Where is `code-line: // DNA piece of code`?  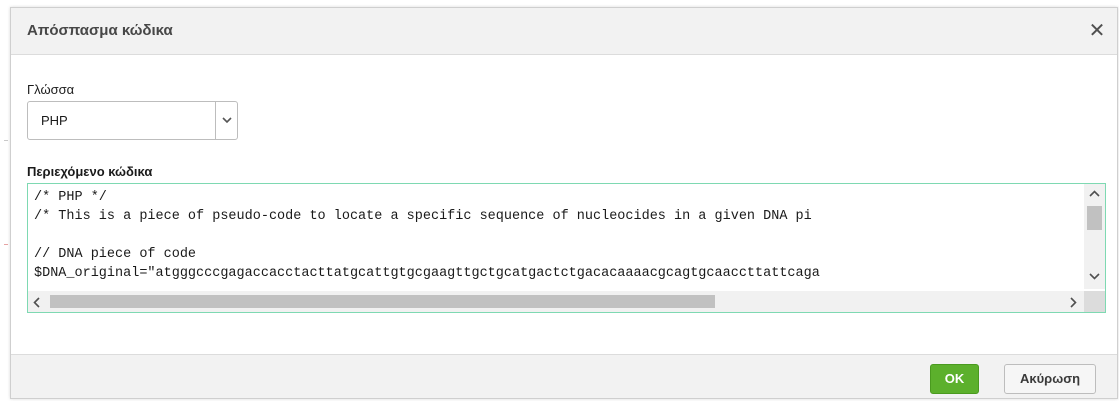 code-line: // DNA piece of code is located at coordinates (115, 254).